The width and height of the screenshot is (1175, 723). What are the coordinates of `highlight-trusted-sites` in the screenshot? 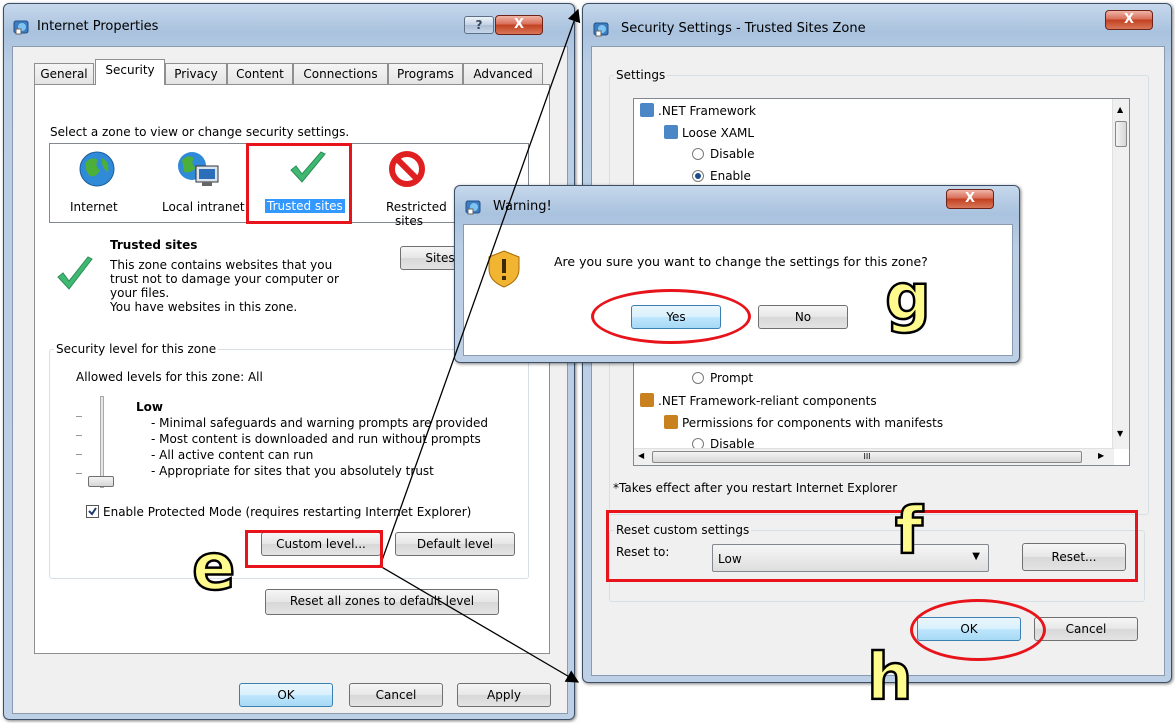 It's located at (299, 183).